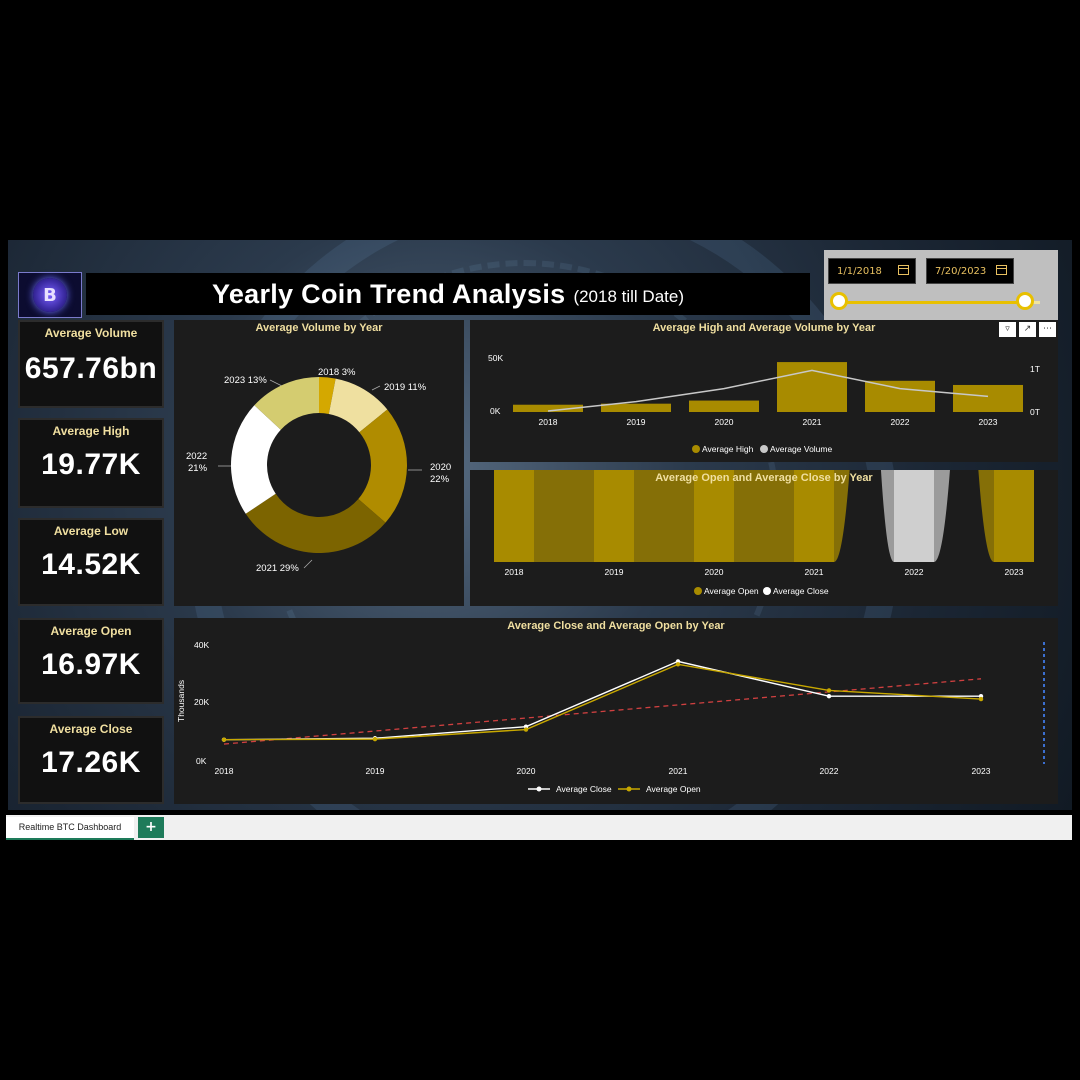 Image resolution: width=1080 pixels, height=1080 pixels. Describe the element at coordinates (801, 449) in the screenshot. I see `legend-volume: Average Volume` at that location.